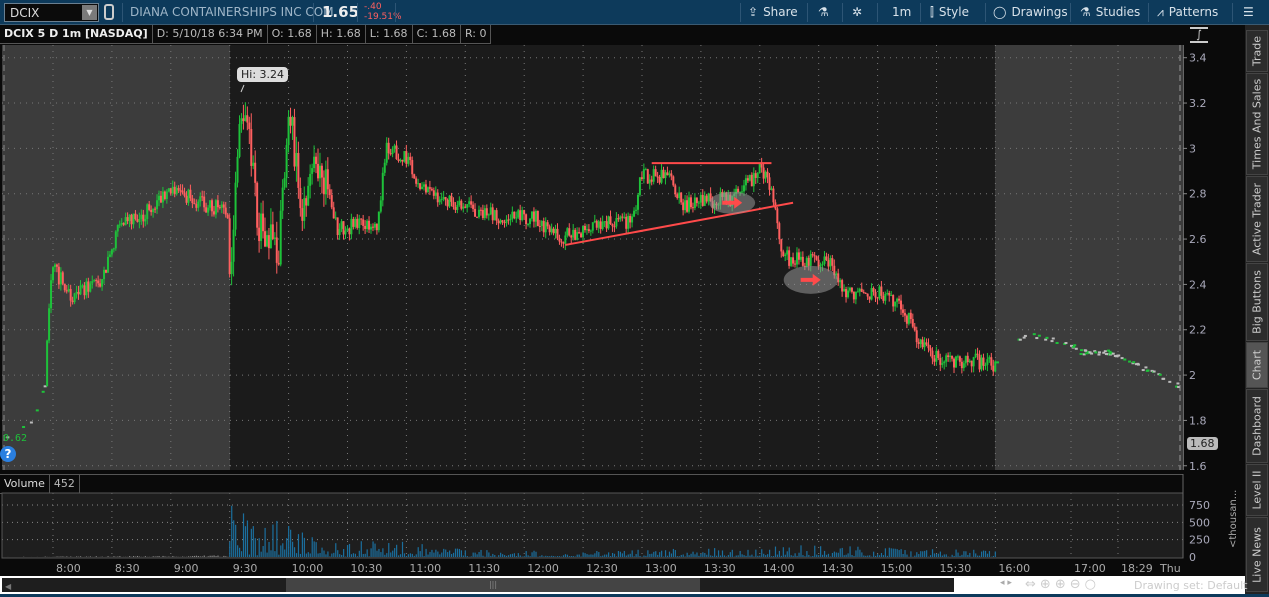 Image resolution: width=1269 pixels, height=597 pixels. Describe the element at coordinates (493, 585) in the screenshot. I see `scrollbar-thumb: |||` at that location.